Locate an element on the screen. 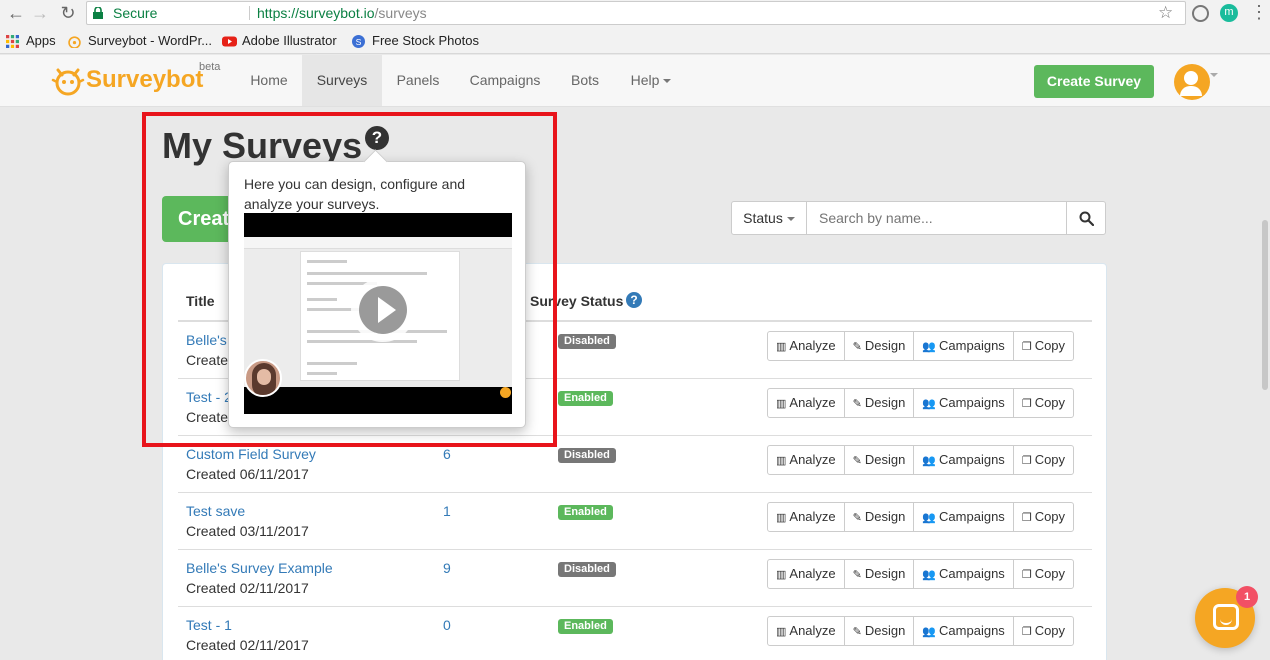 The width and height of the screenshot is (1270, 660). search-input is located at coordinates (937, 218).